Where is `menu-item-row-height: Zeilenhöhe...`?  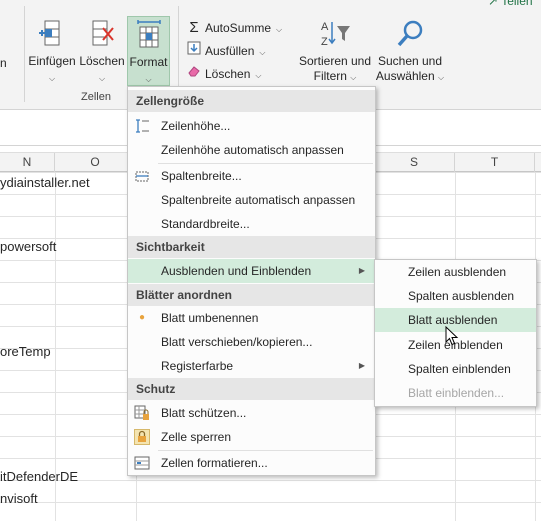 menu-item-row-height: Zeilenhöhe... is located at coordinates (251, 126).